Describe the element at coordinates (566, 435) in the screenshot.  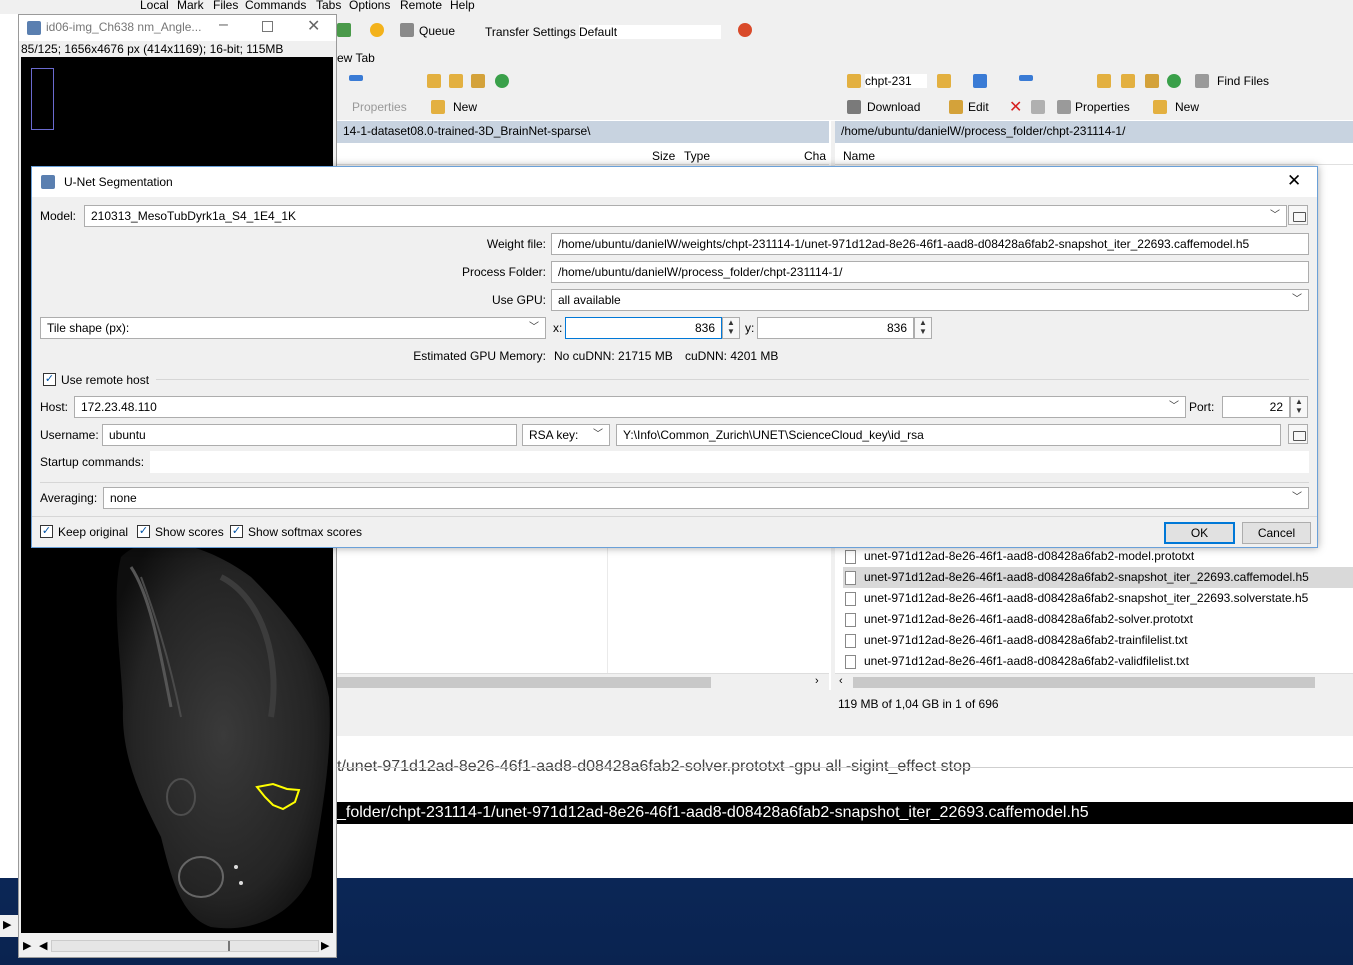
I see `rsa-key-select: RSA key: ﹀` at that location.